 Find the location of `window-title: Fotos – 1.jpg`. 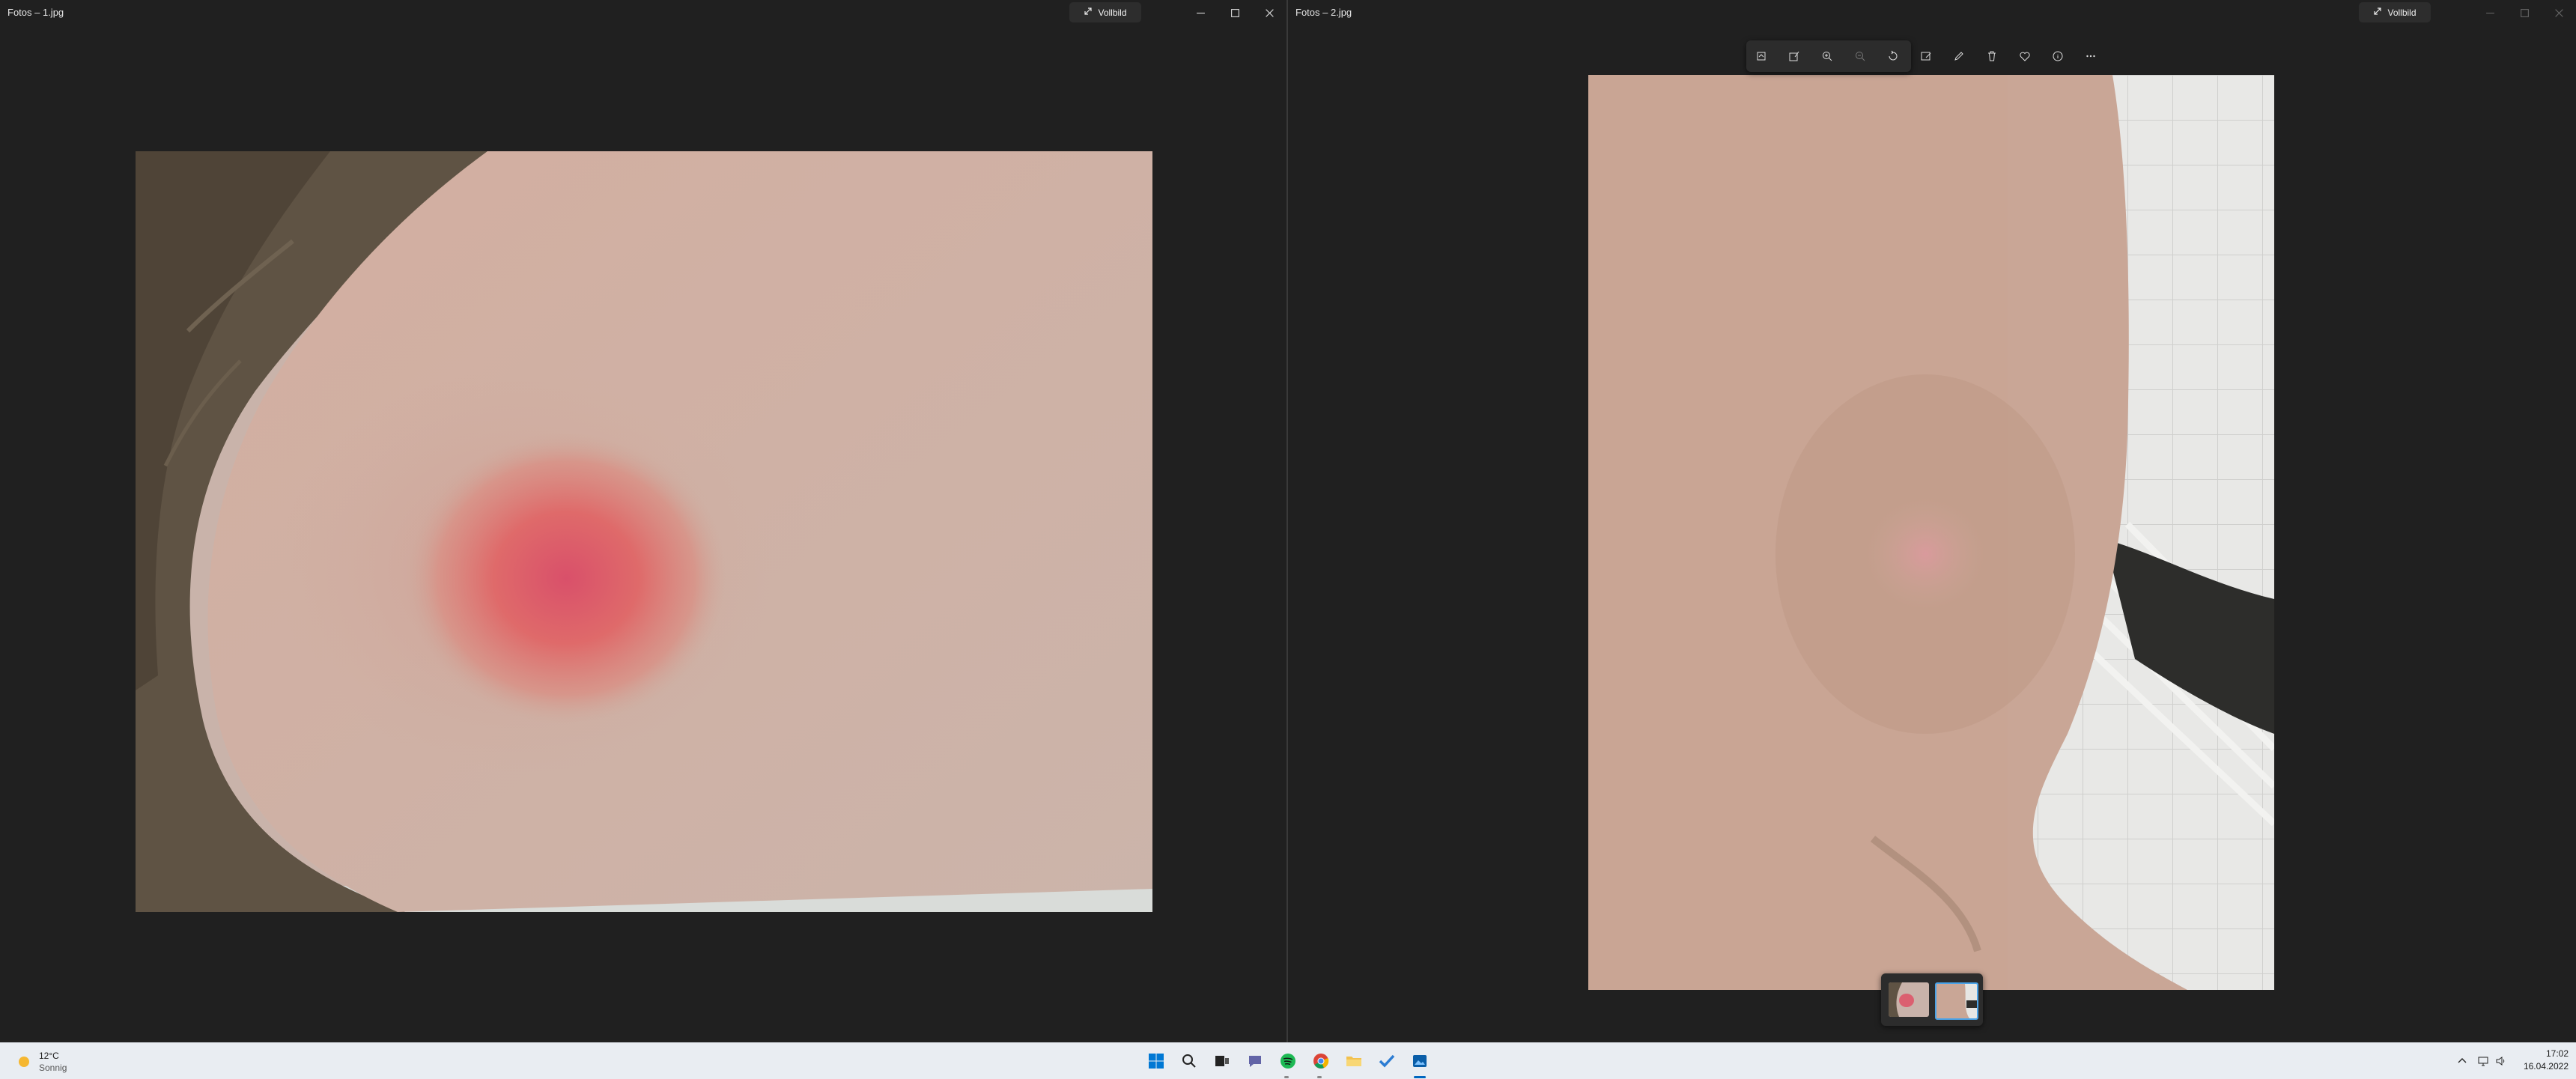

window-title: Fotos – 1.jpg is located at coordinates (35, 13).